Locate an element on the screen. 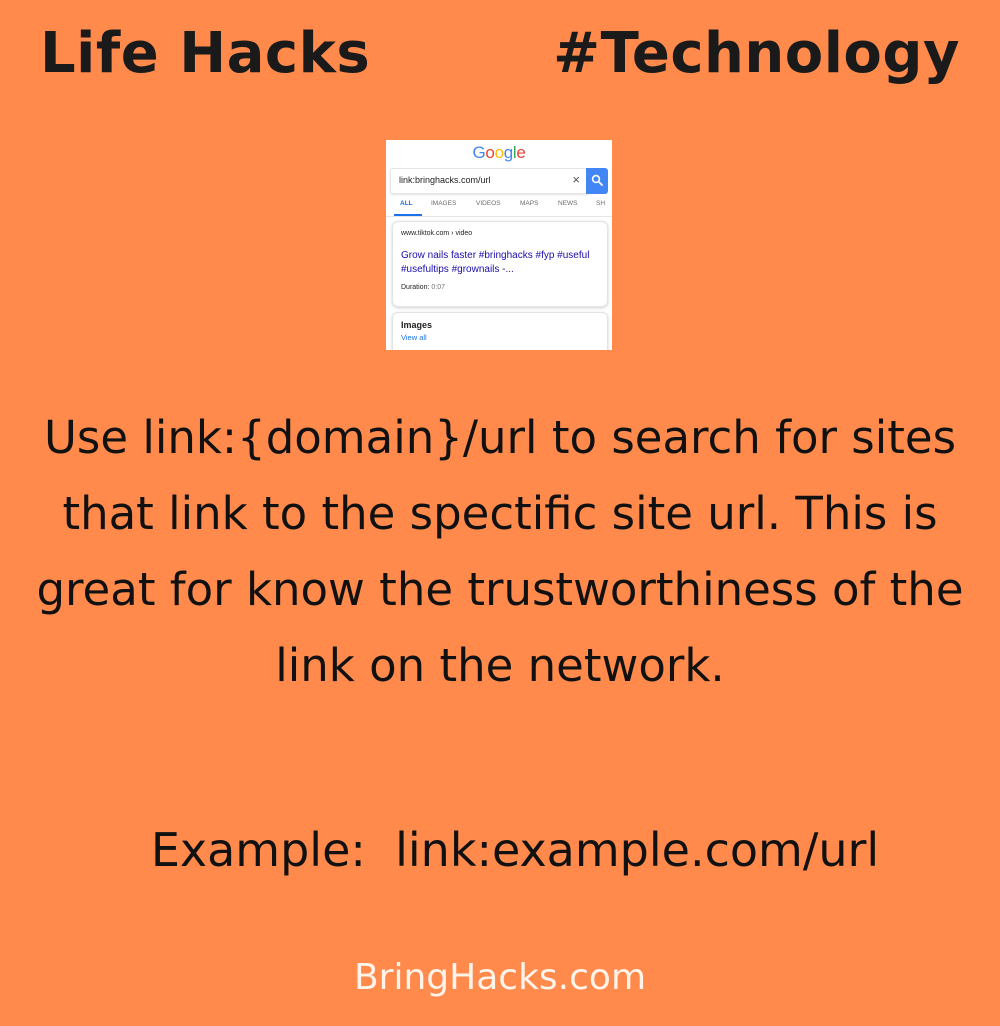 The height and width of the screenshot is (1026, 1000). logo-letter: G is located at coordinates (479, 152).